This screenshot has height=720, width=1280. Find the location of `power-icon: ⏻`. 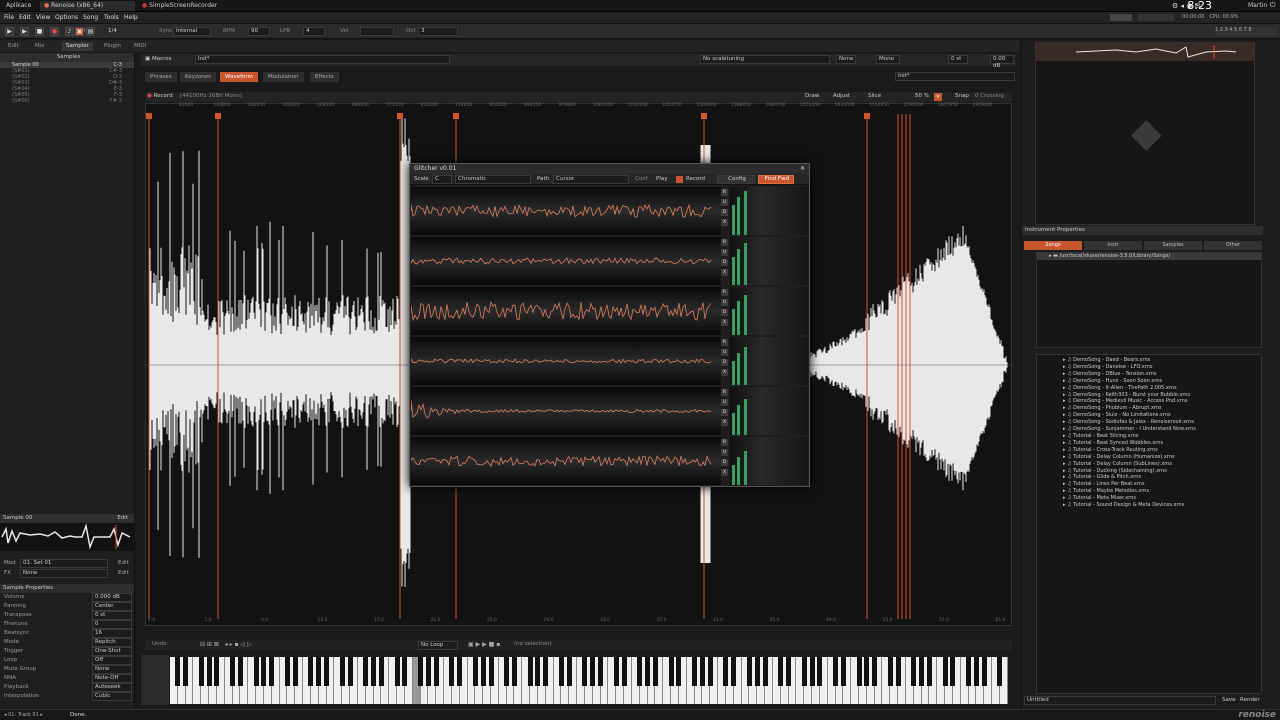

power-icon: ⏻ is located at coordinates (1273, 5).